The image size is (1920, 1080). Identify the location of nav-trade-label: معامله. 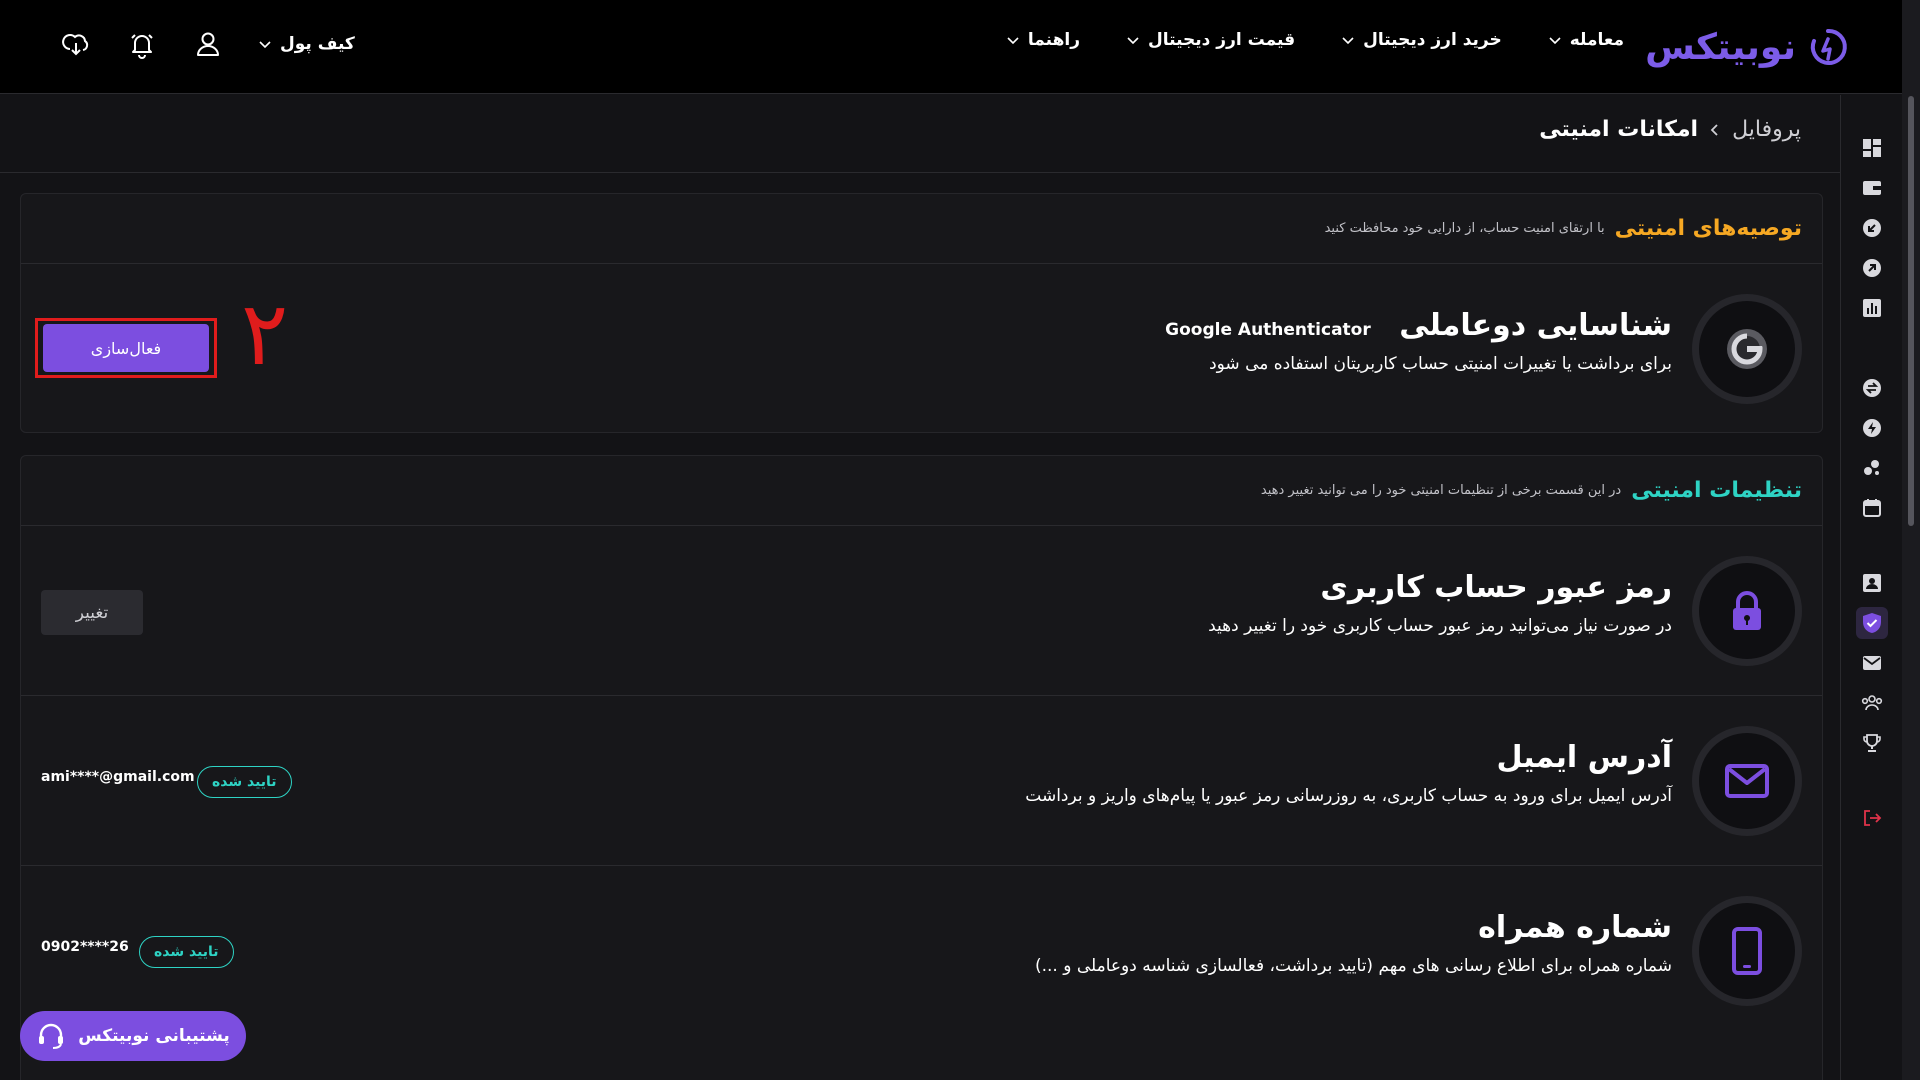
(1596, 40).